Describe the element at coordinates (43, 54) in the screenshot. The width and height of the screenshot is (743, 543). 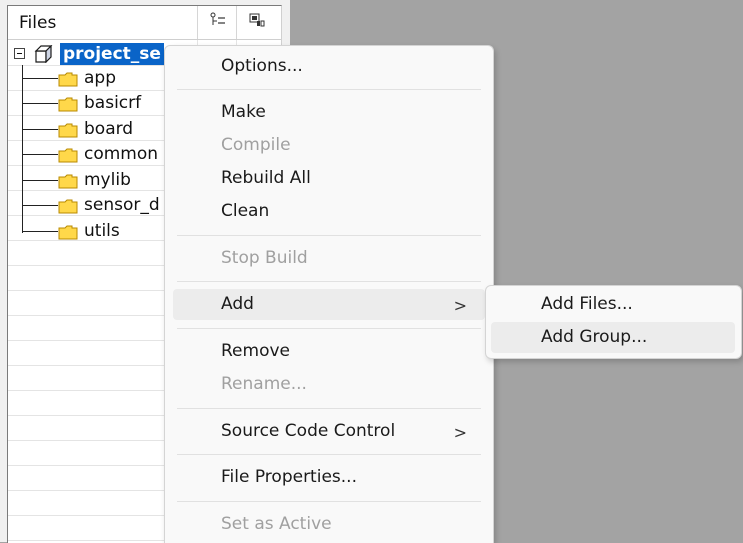
I see `project-cube-icon` at that location.